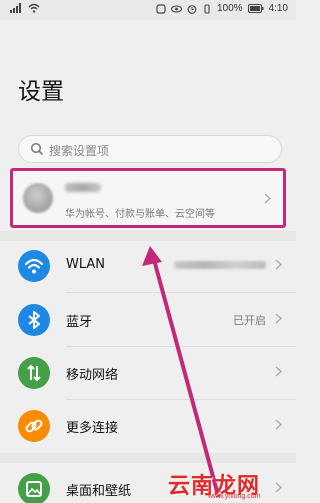 The width and height of the screenshot is (320, 503). What do you see at coordinates (148, 320) in the screenshot?
I see `settings-item-bluetooth: 蓝牙 已开启` at bounding box center [148, 320].